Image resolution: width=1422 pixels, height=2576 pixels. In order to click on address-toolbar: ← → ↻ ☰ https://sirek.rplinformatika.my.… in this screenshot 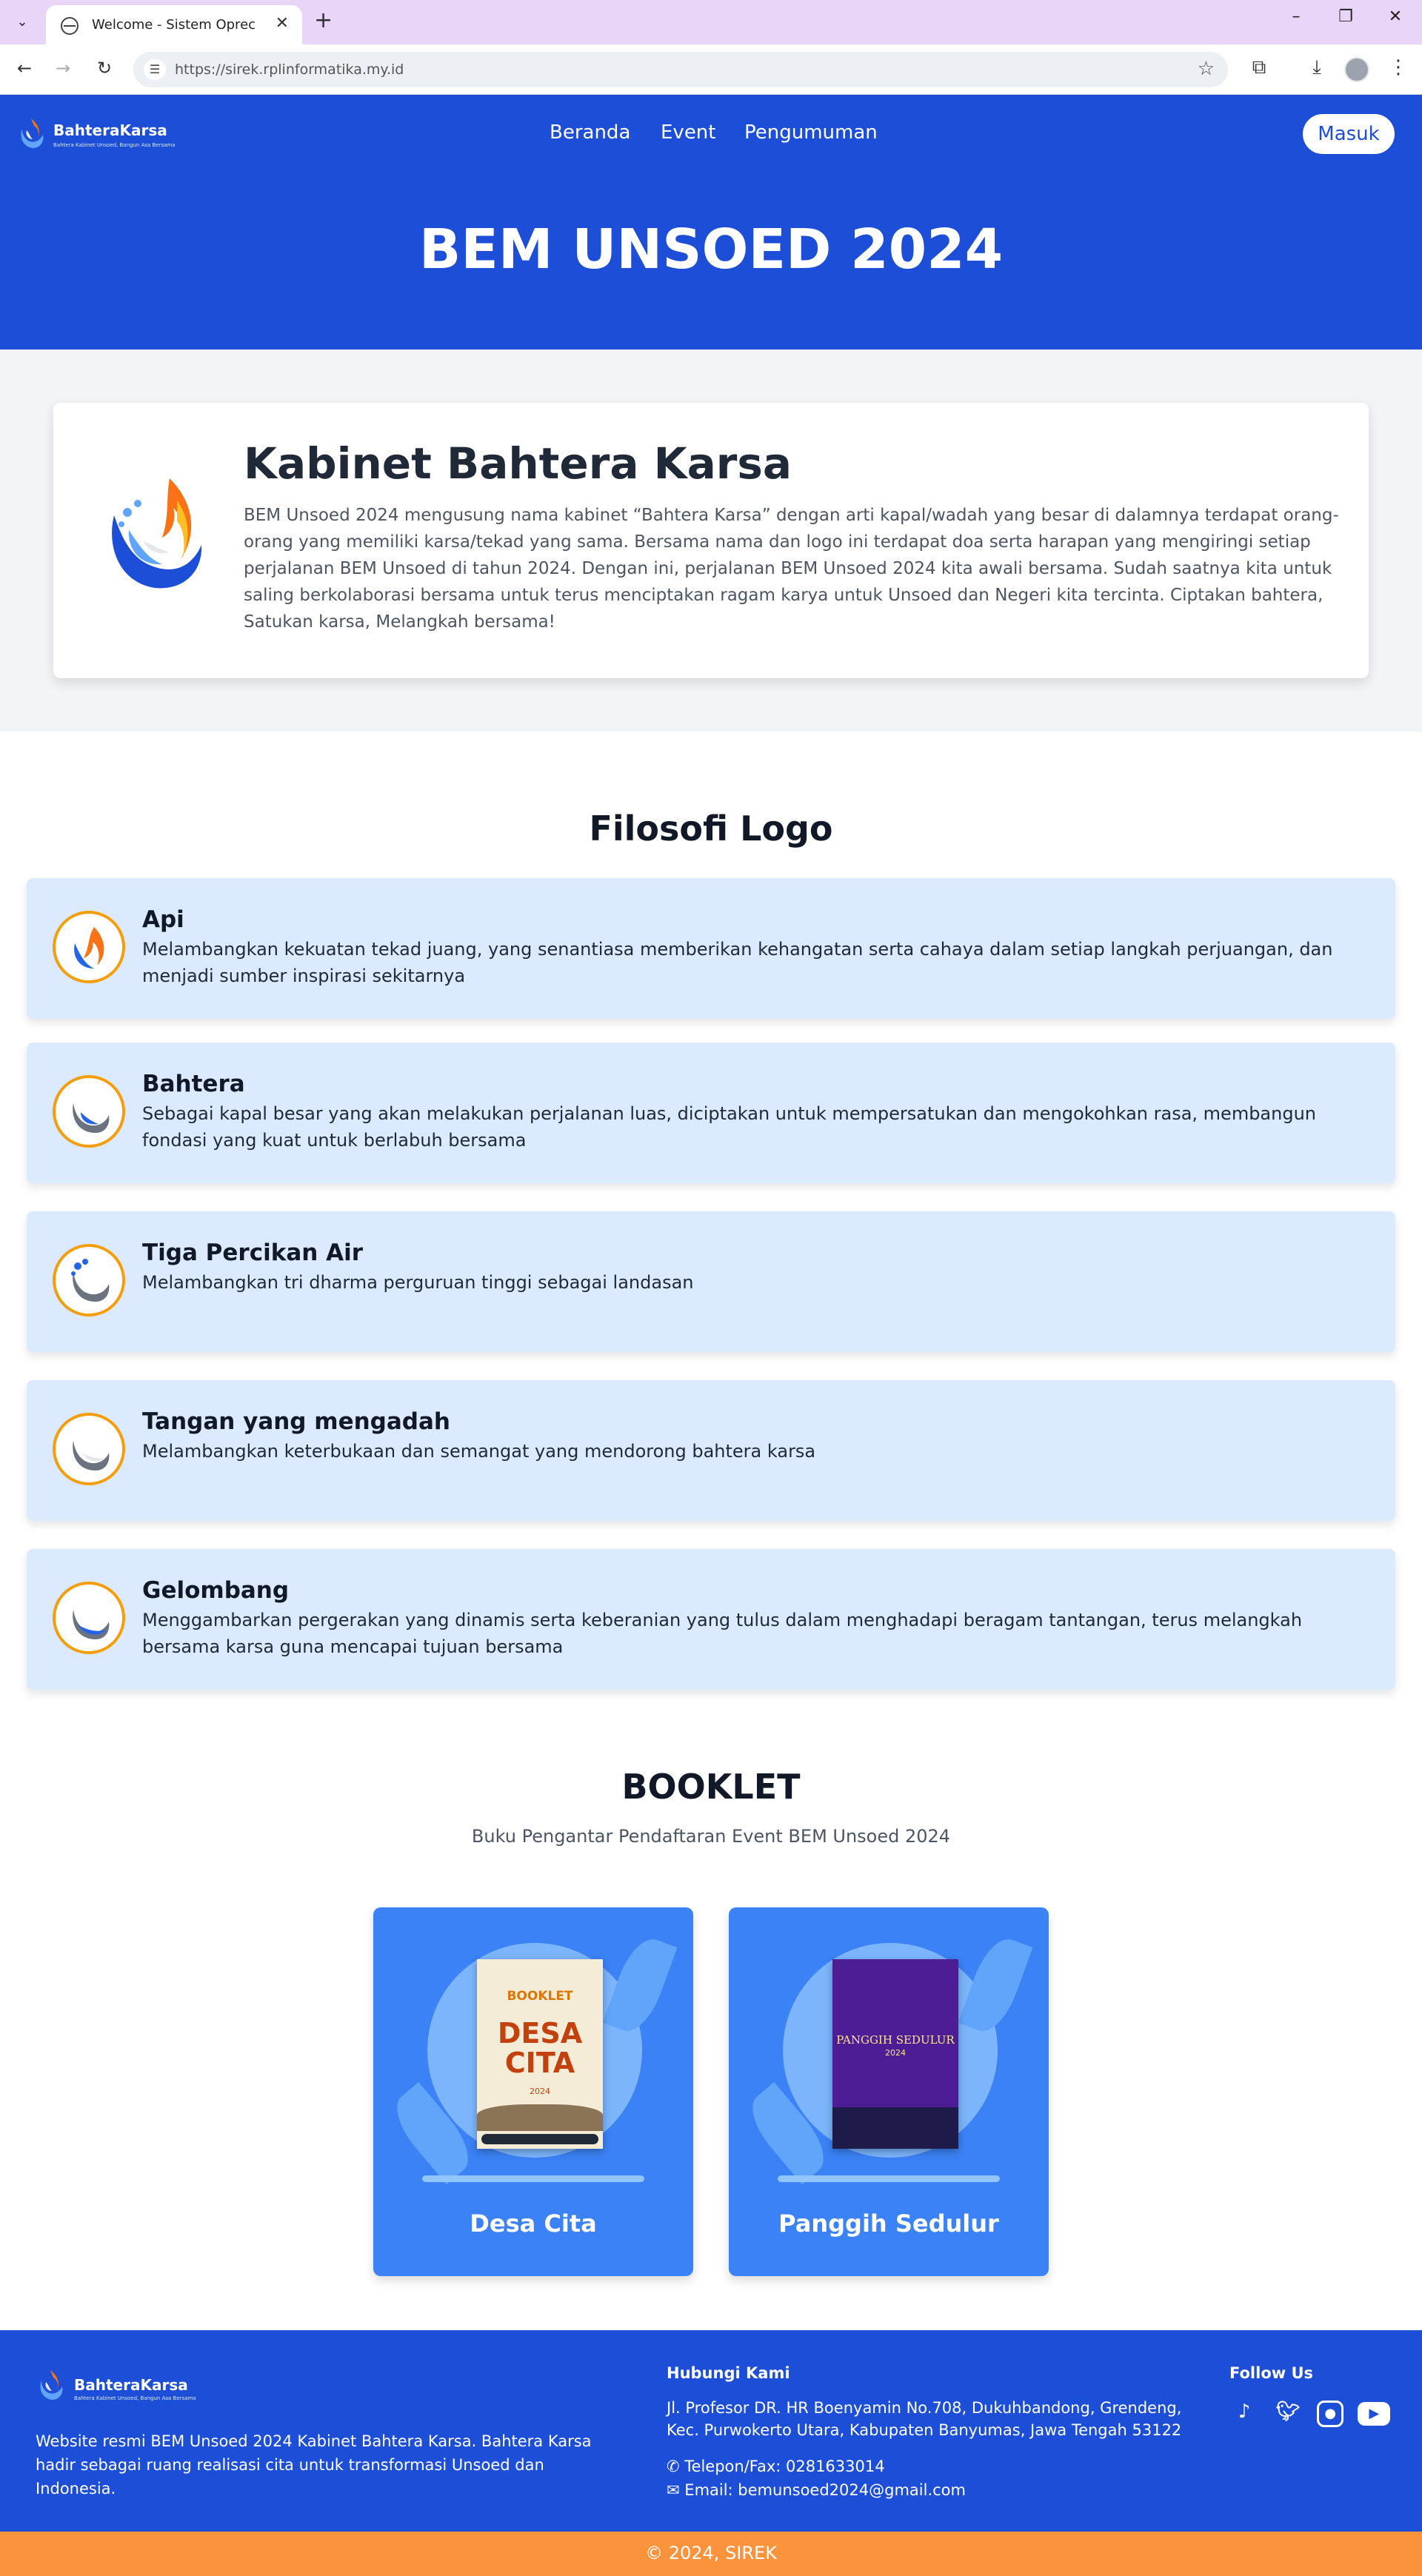, I will do `click(711, 69)`.